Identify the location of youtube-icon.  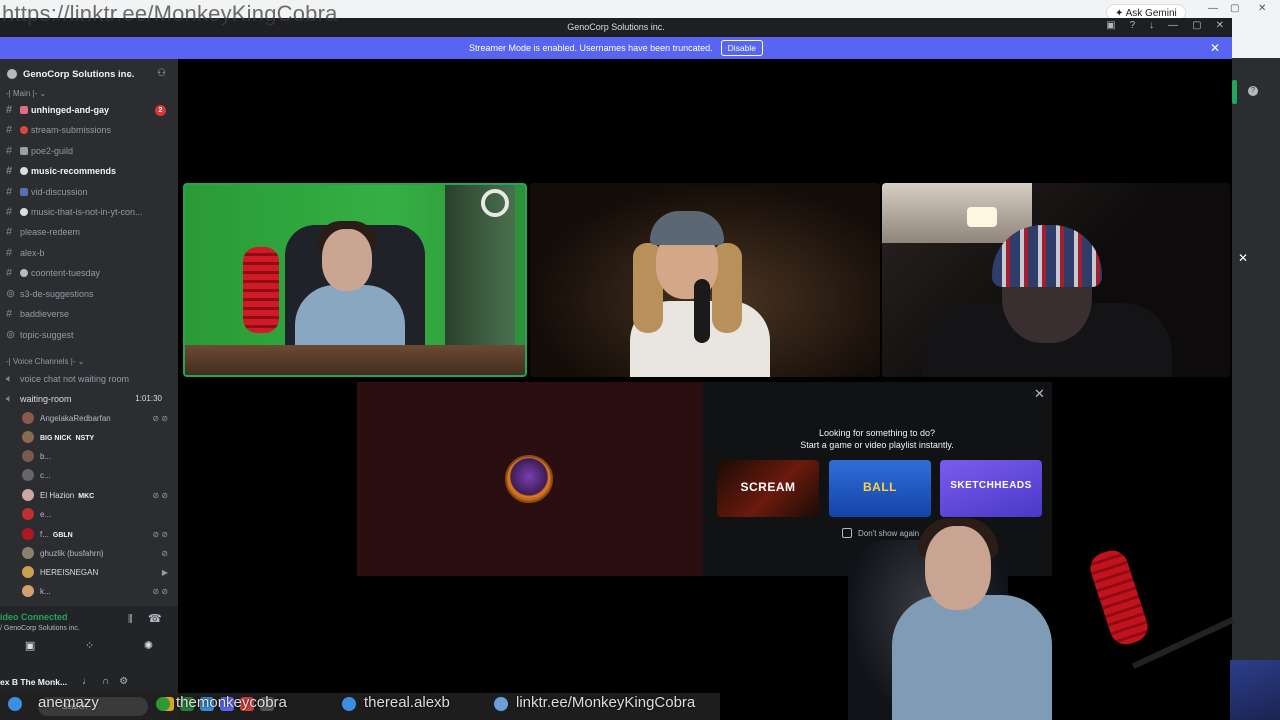
(163, 704).